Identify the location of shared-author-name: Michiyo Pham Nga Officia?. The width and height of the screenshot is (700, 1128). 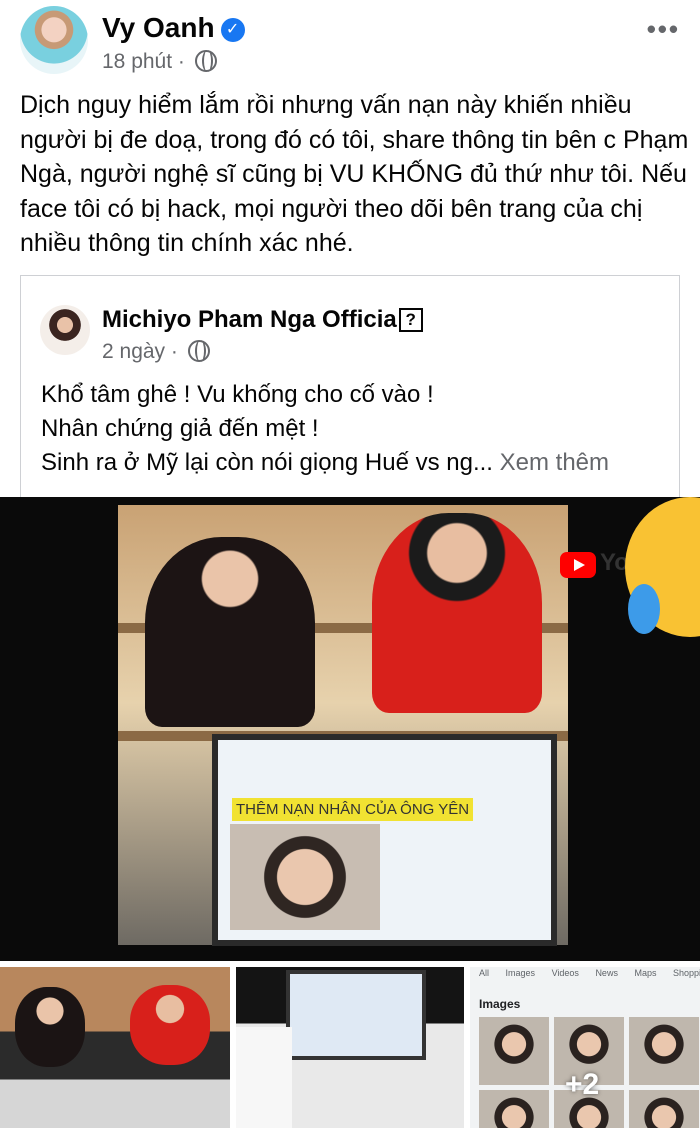
(262, 320).